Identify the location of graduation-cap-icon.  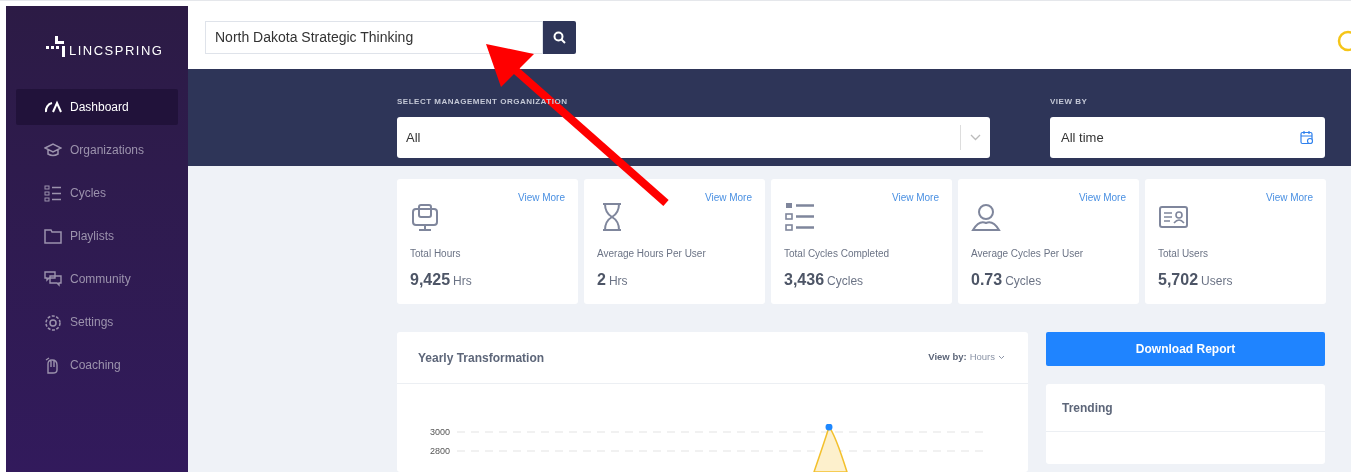
(53, 150).